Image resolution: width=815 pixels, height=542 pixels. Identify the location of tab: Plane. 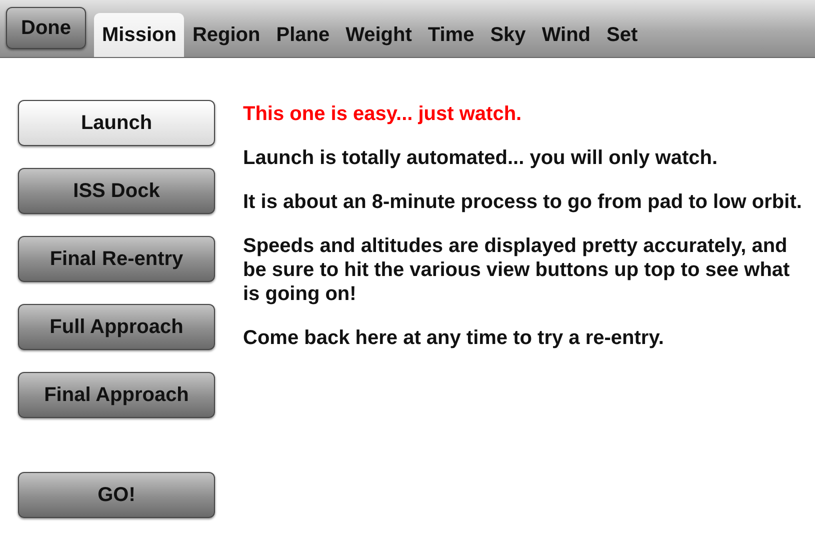
(303, 35).